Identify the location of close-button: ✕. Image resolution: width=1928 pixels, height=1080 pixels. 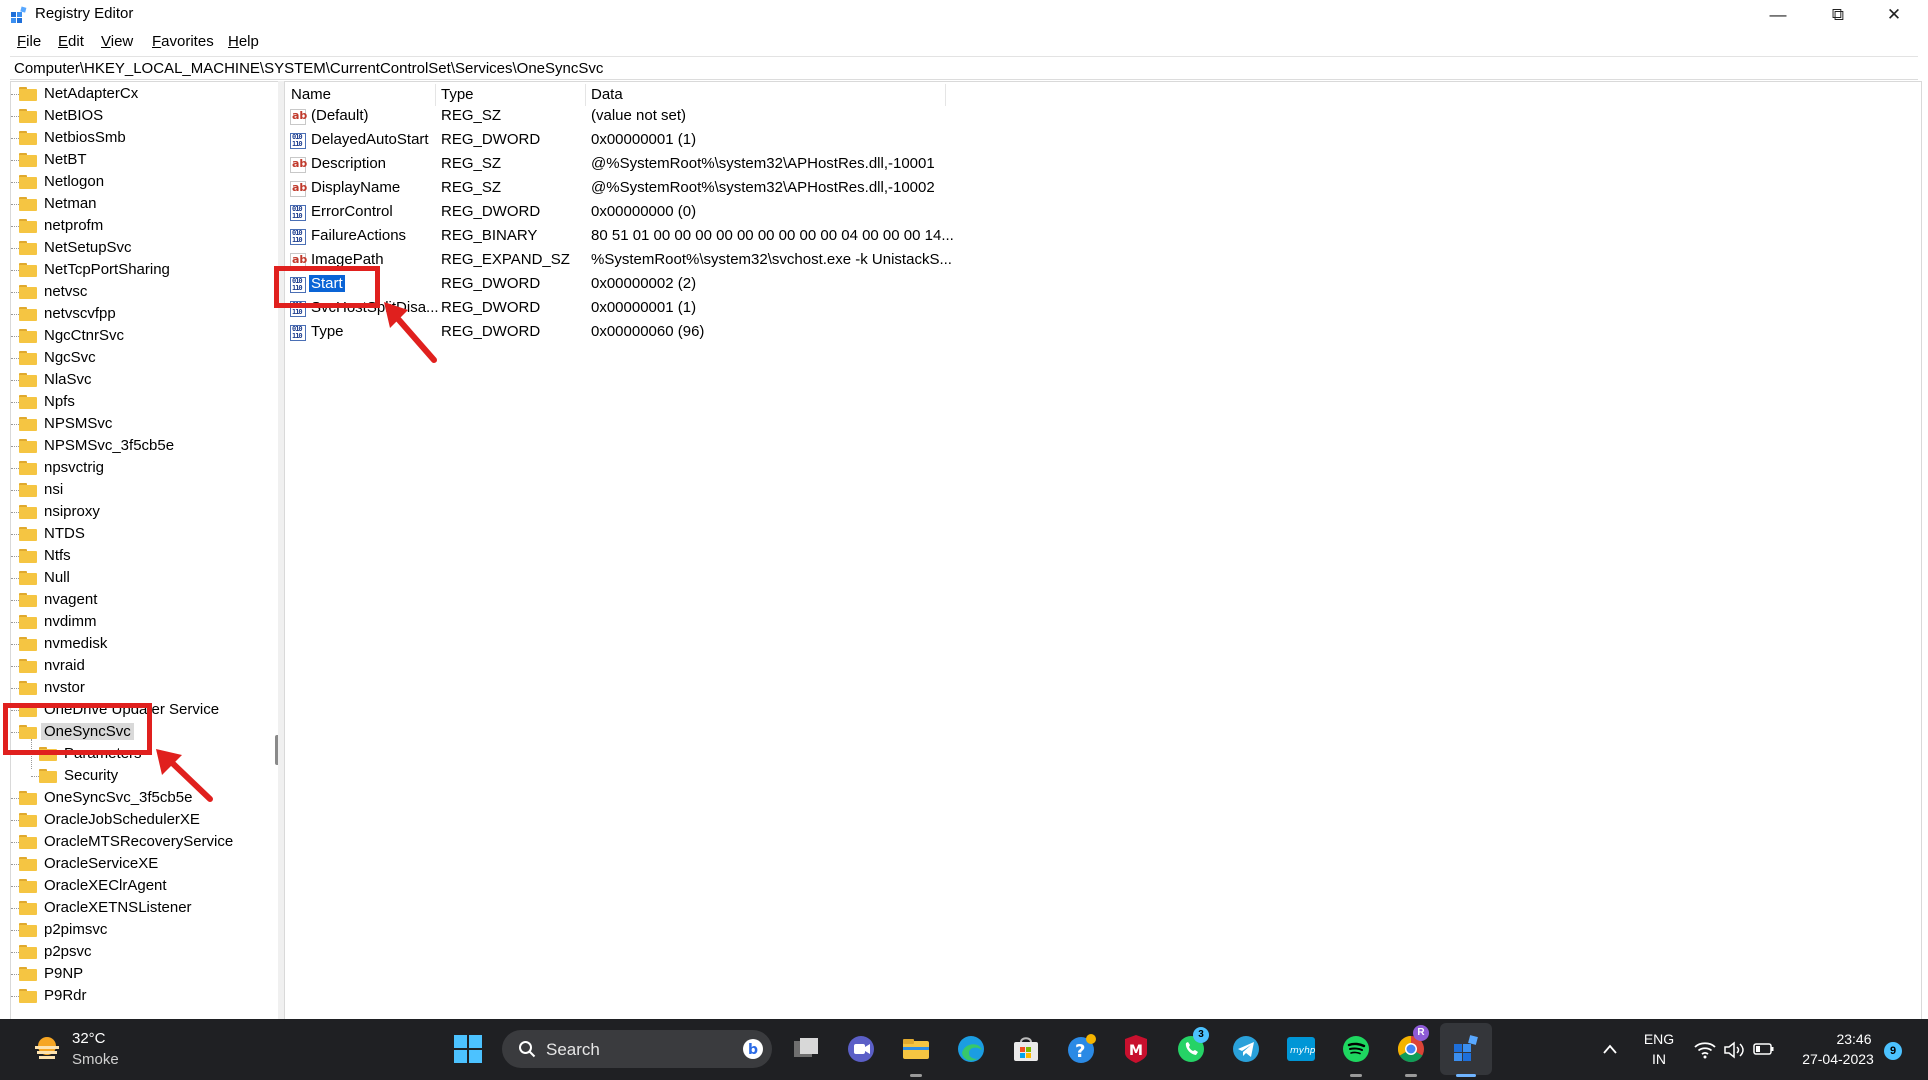
(1894, 15).